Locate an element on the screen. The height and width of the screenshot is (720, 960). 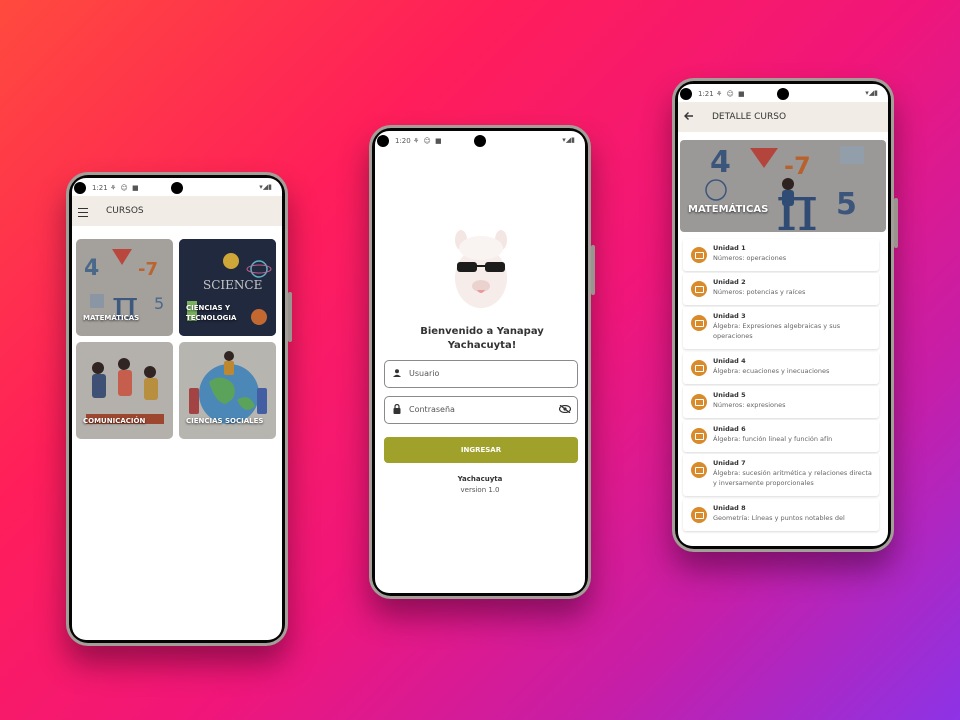
unit-list-item: Unidad 2 Números: potencias y raíces is located at coordinates (781, 289).